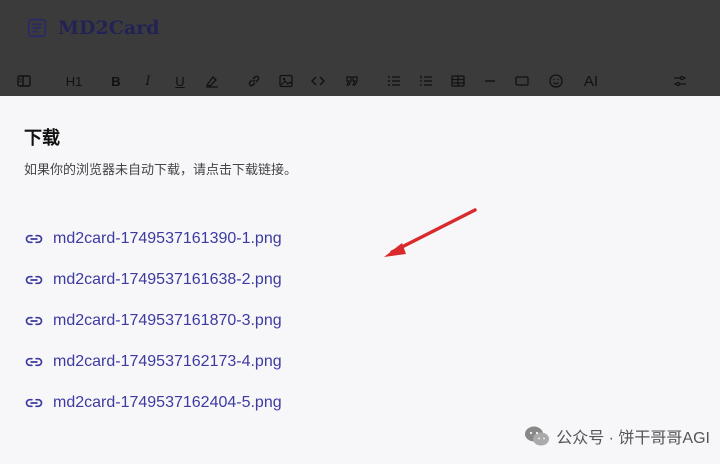  What do you see at coordinates (394, 81) in the screenshot?
I see `bullet-list-icon` at bounding box center [394, 81].